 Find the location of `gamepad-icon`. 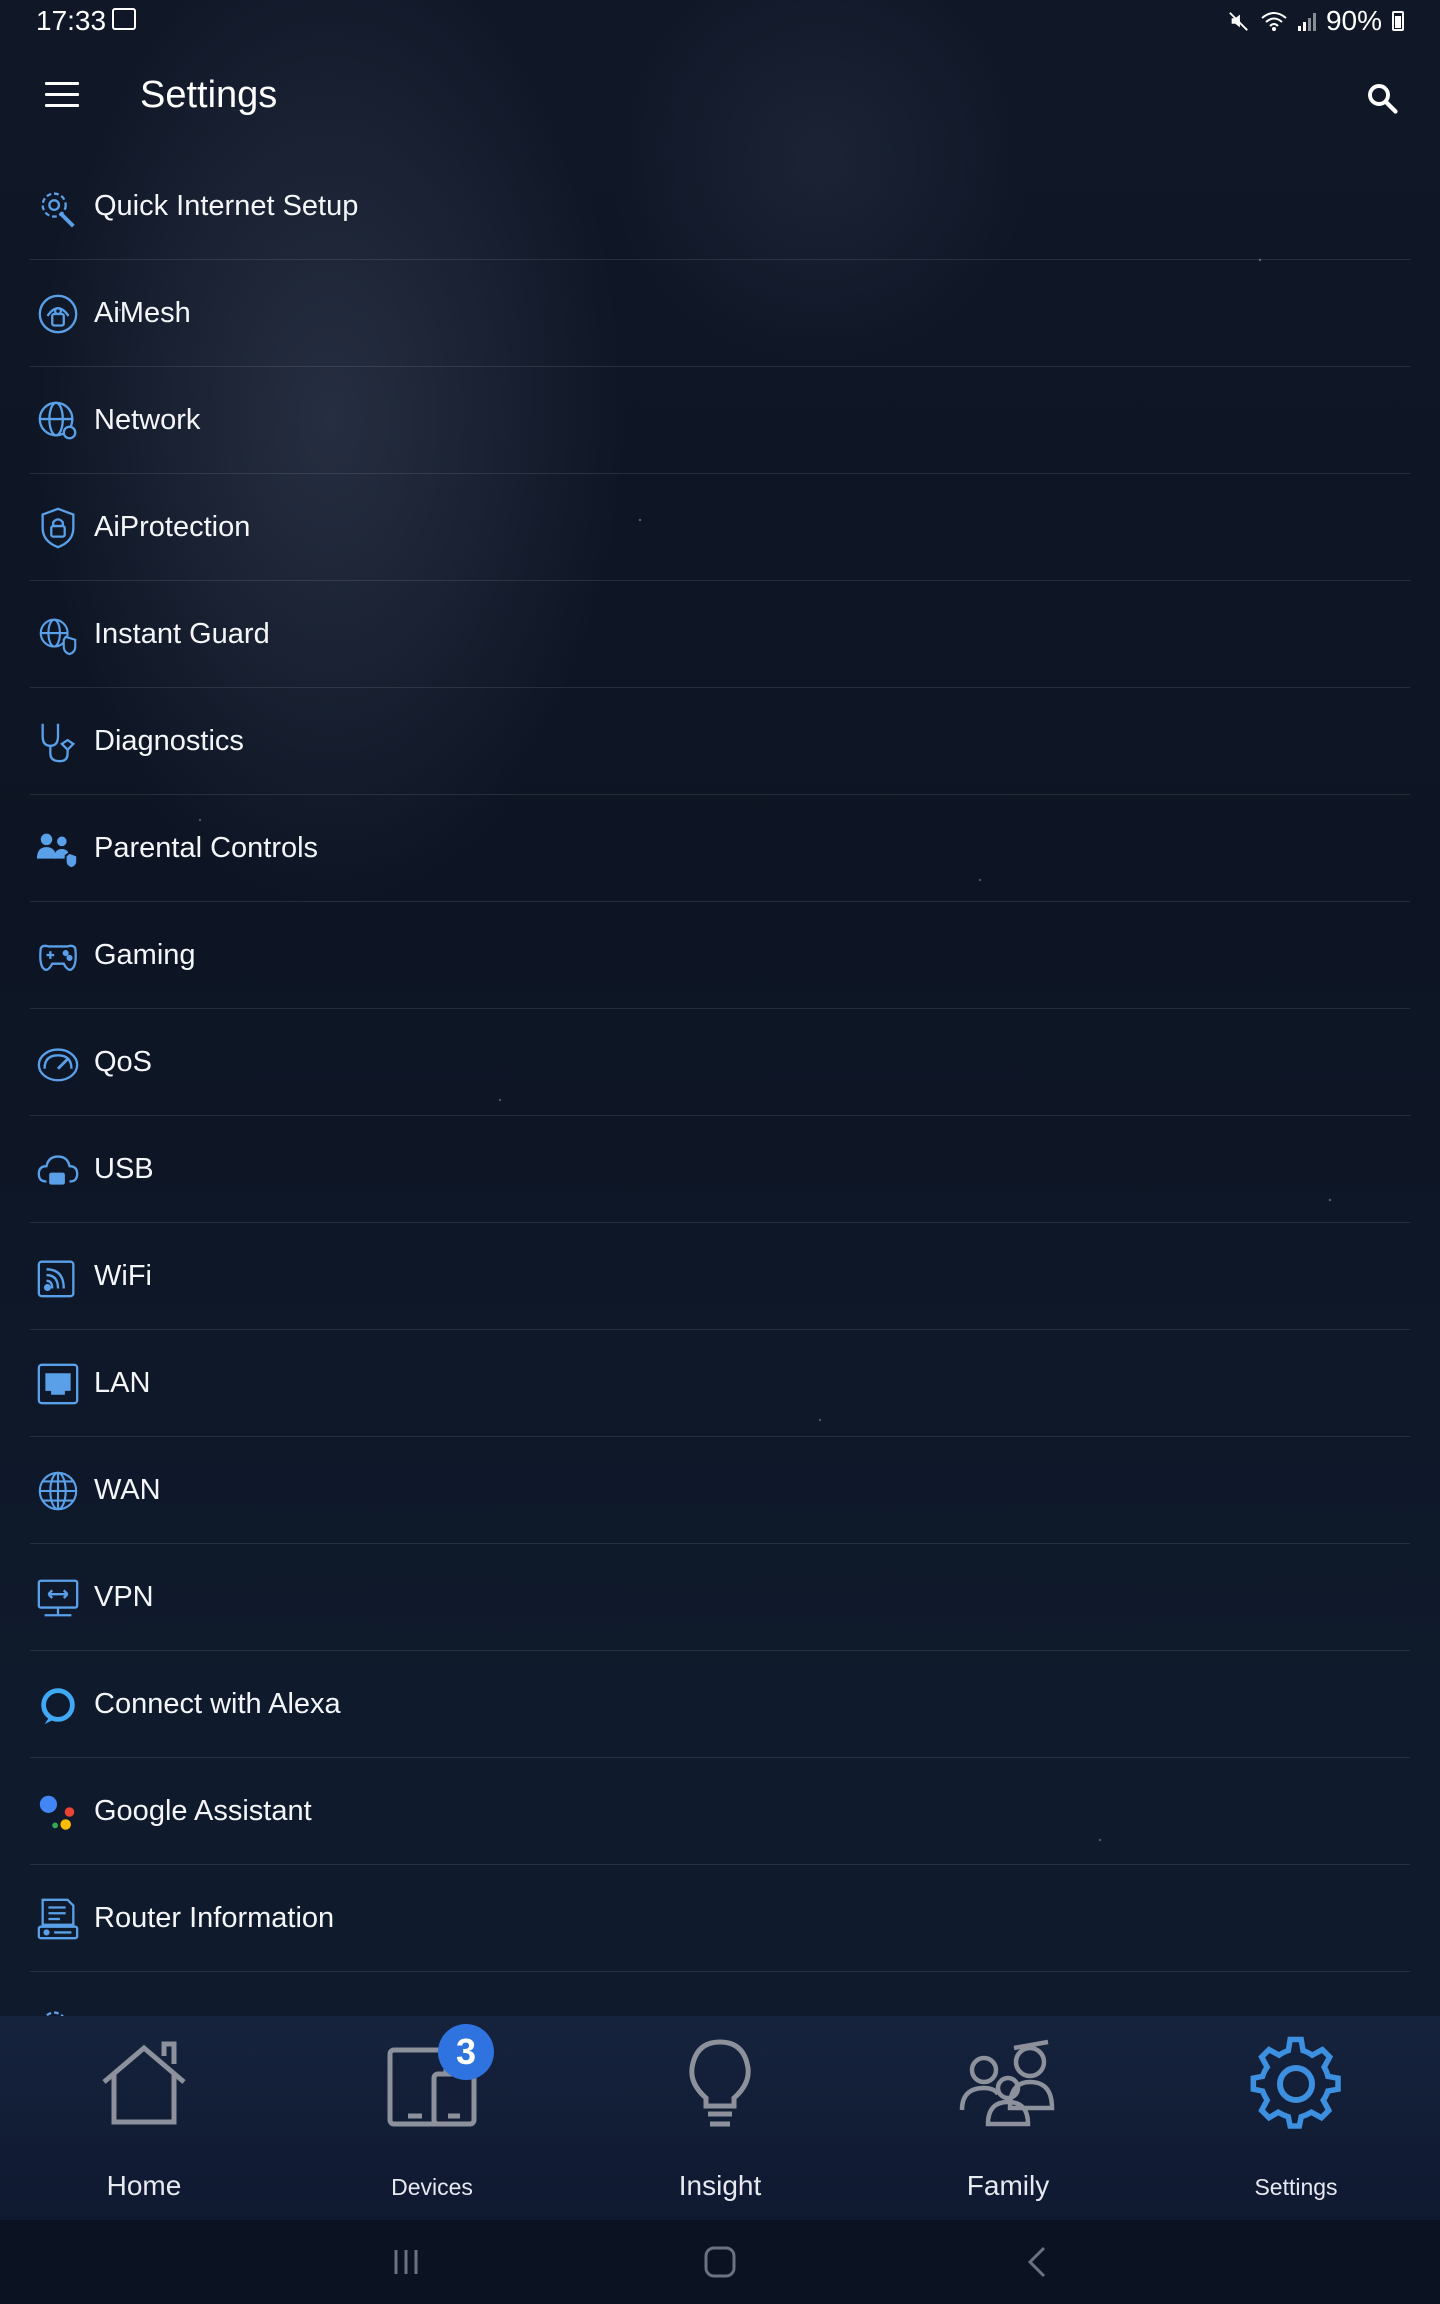

gamepad-icon is located at coordinates (58, 956).